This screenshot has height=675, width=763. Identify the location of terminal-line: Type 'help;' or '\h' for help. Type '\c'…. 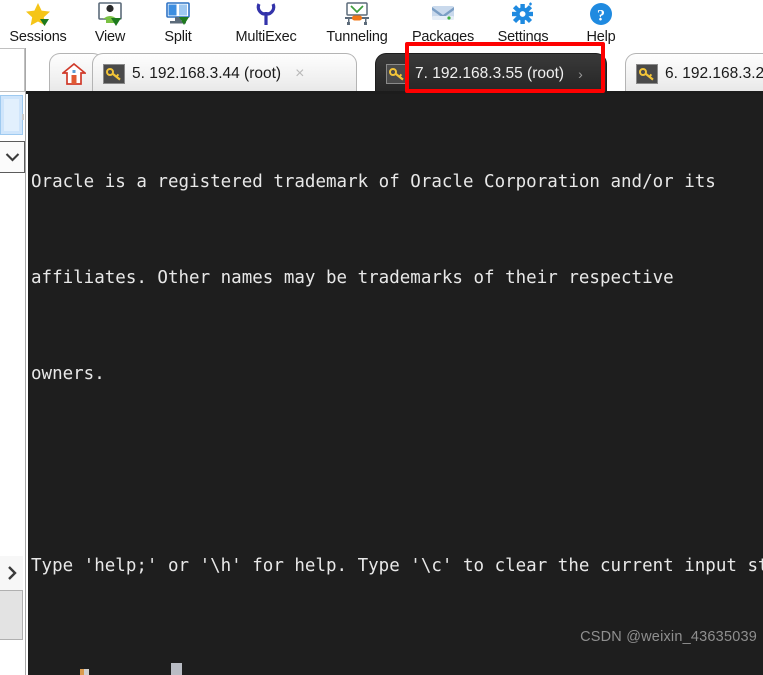
(397, 566).